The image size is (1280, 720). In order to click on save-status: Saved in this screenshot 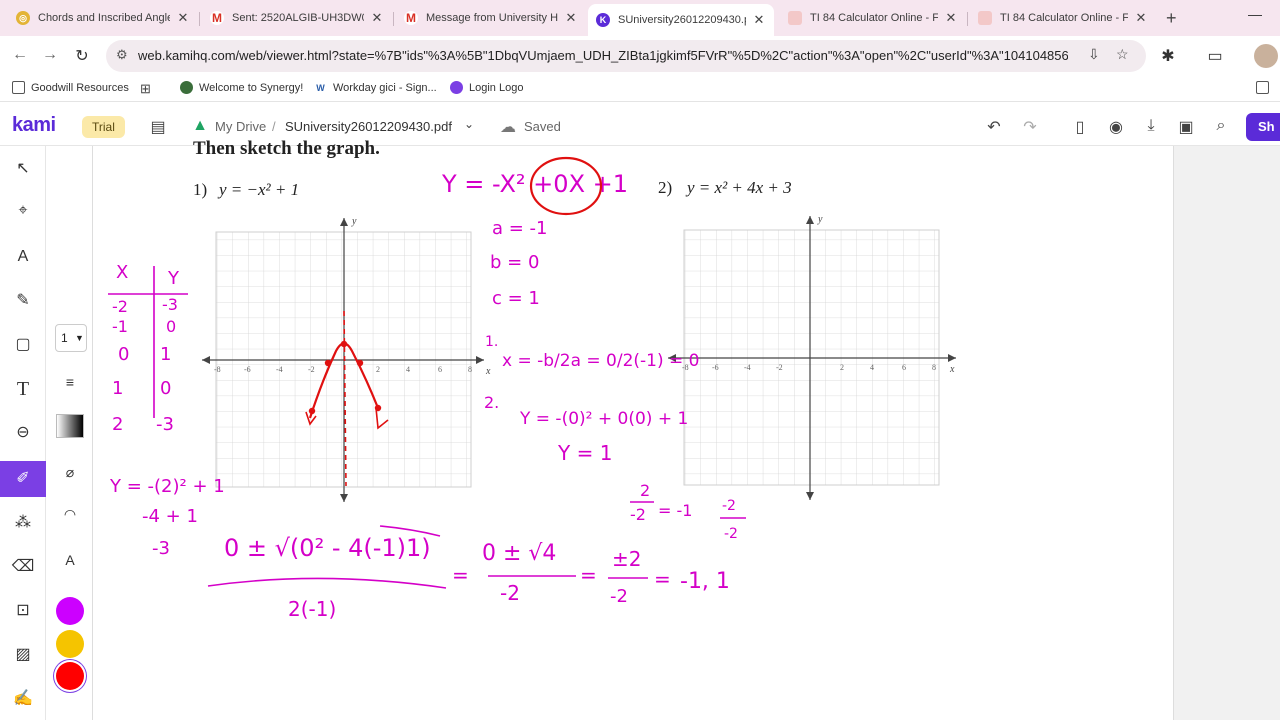, I will do `click(542, 126)`.